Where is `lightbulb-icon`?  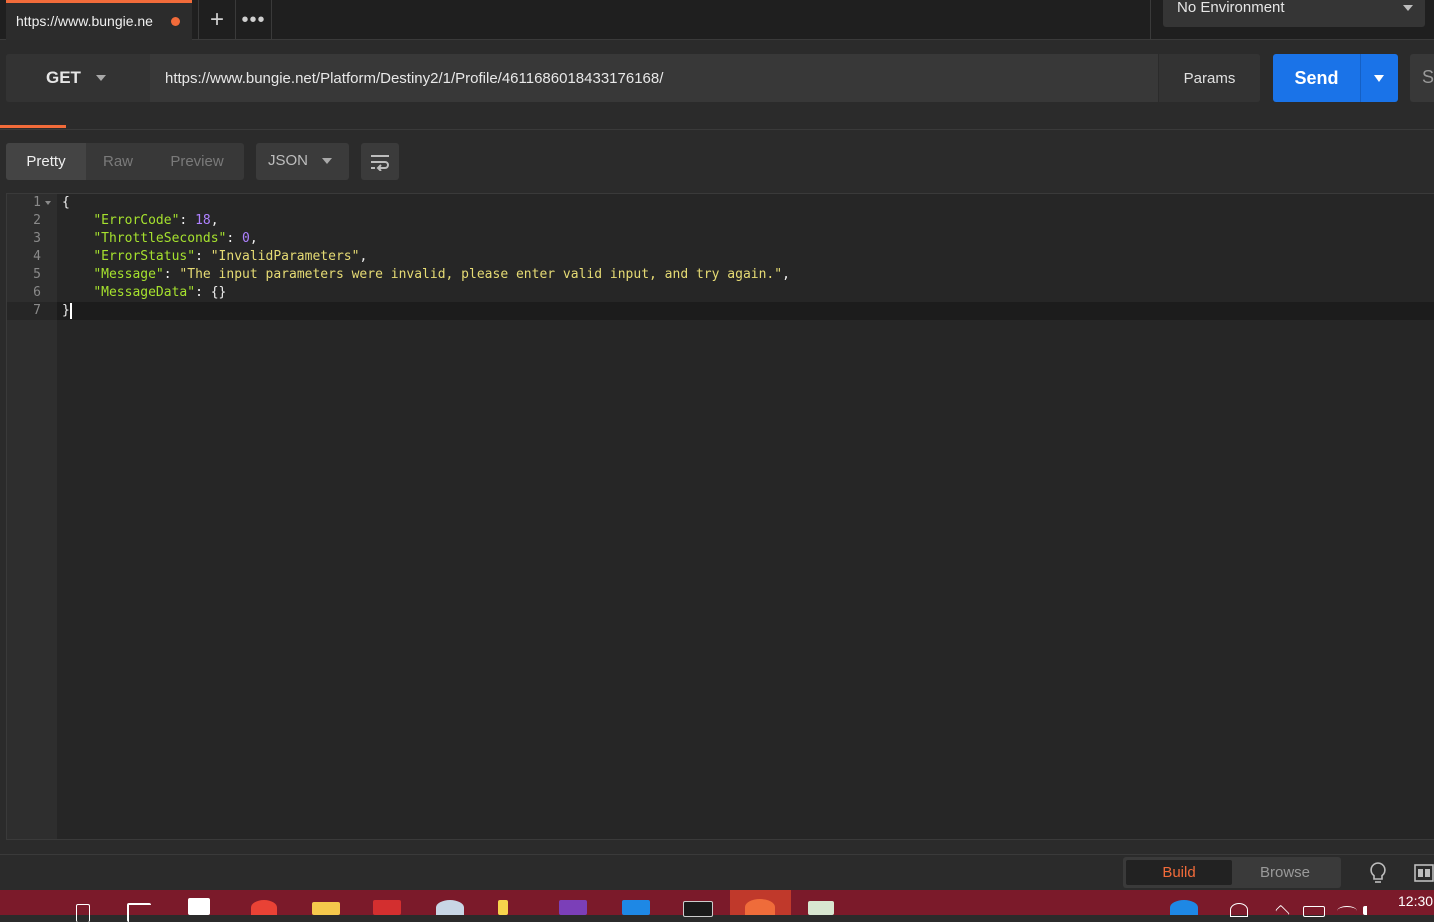 lightbulb-icon is located at coordinates (1378, 873).